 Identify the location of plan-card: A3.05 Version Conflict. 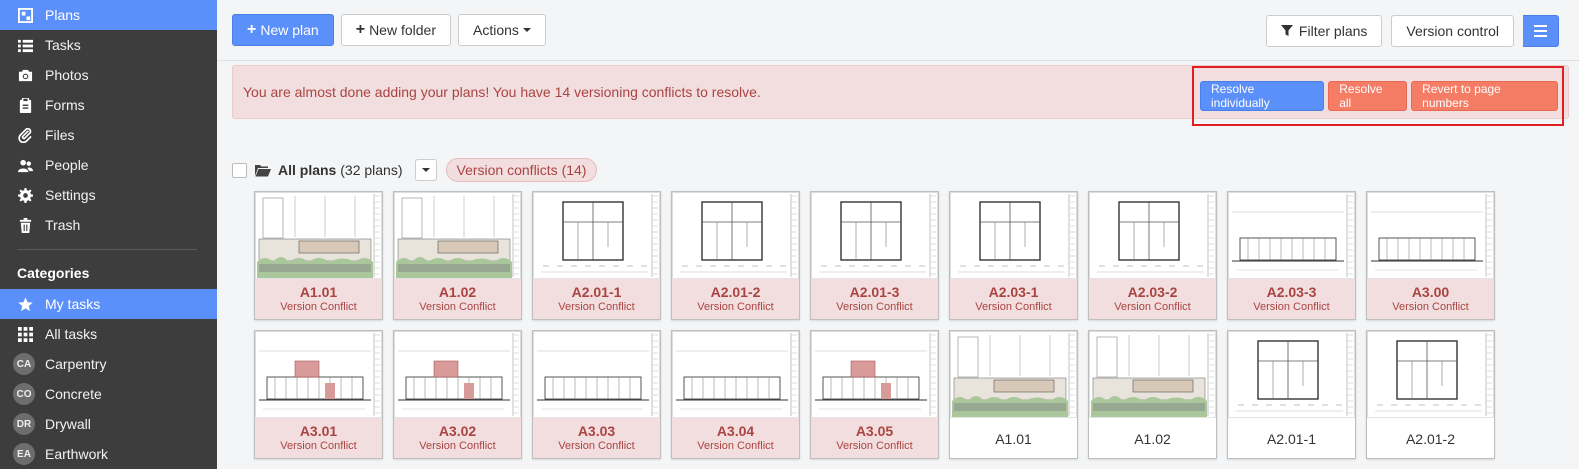
(874, 394).